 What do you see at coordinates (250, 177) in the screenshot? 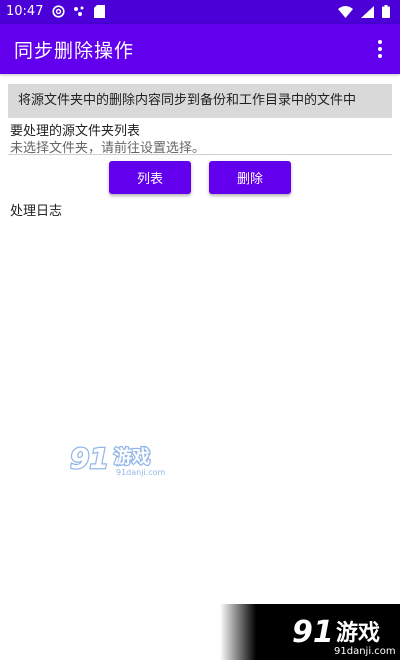
I see `delete-button: 删除` at bounding box center [250, 177].